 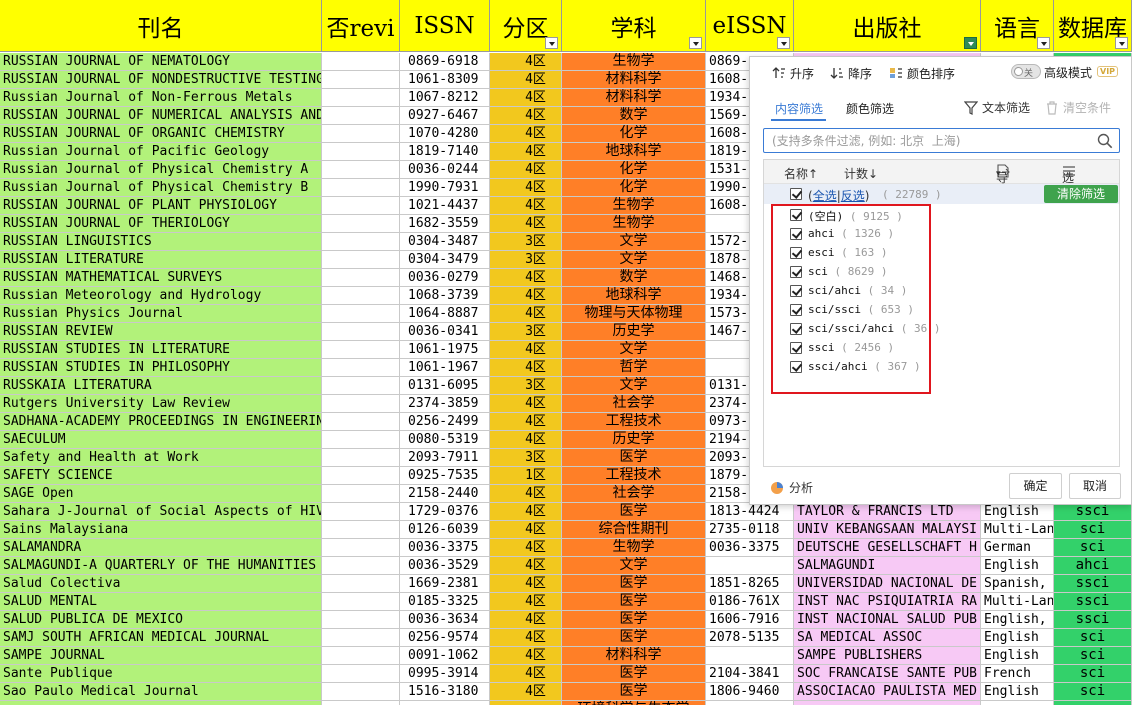 I want to click on cell-name: Russian Physics Journal, so click(x=161, y=314).